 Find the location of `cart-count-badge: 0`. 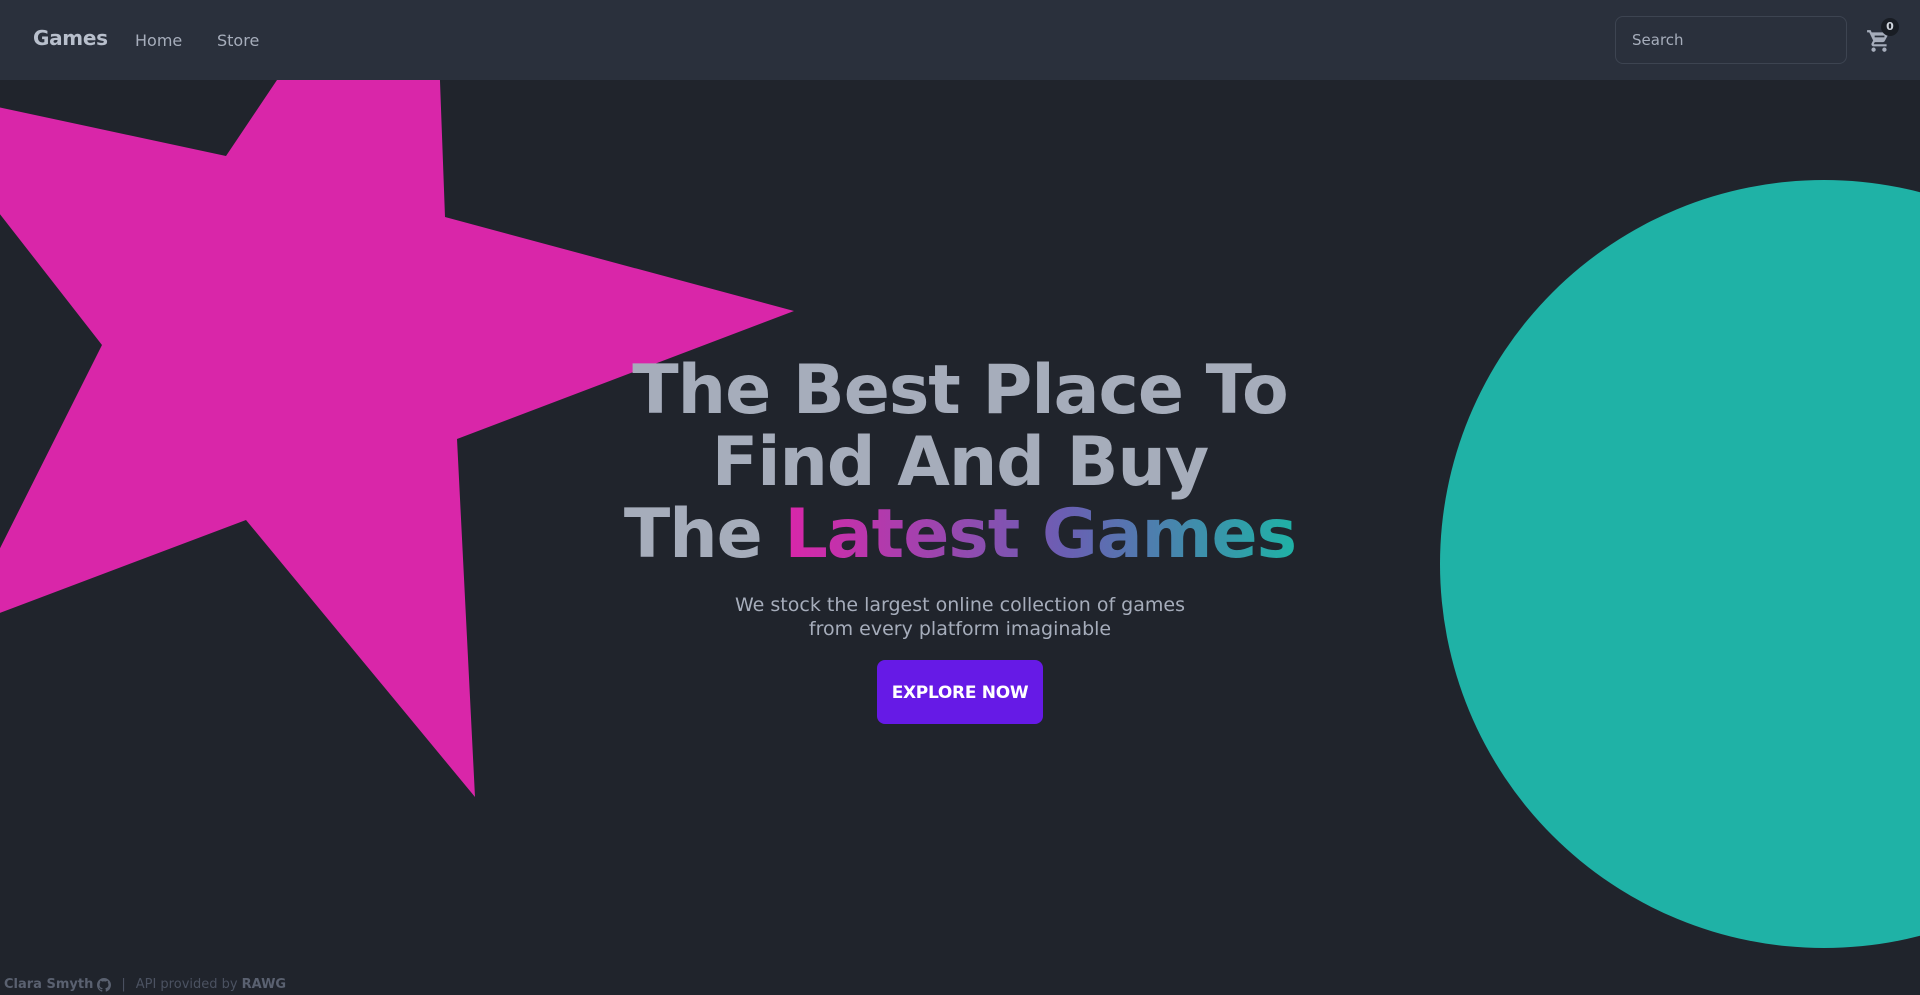

cart-count-badge: 0 is located at coordinates (1890, 27).